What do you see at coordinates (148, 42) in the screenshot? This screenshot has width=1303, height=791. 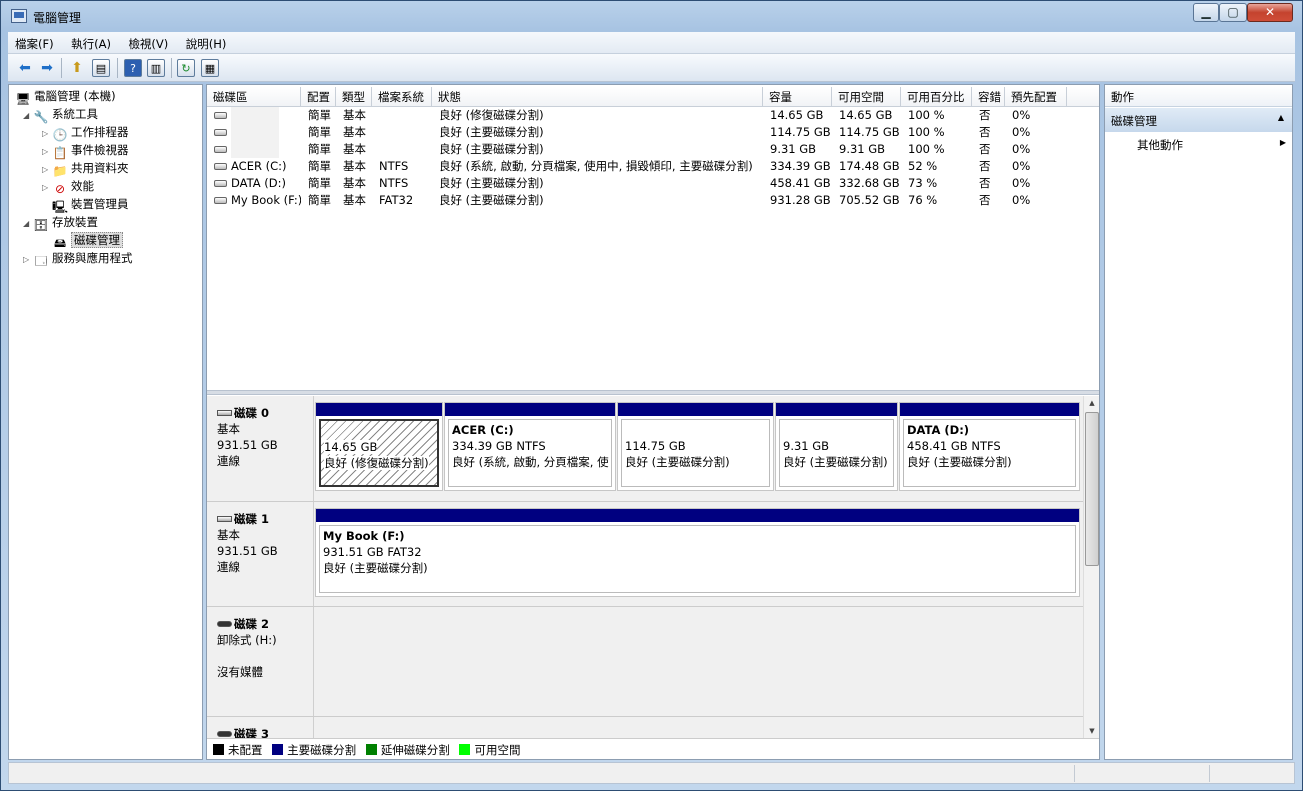 I see `menu-view: 檢視(V)` at bounding box center [148, 42].